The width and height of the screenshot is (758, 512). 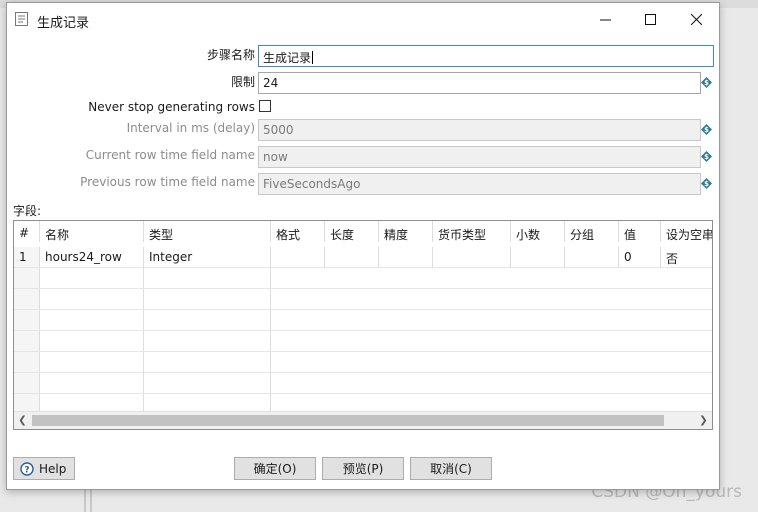 I want to click on table-cell: 1, so click(x=27, y=257).